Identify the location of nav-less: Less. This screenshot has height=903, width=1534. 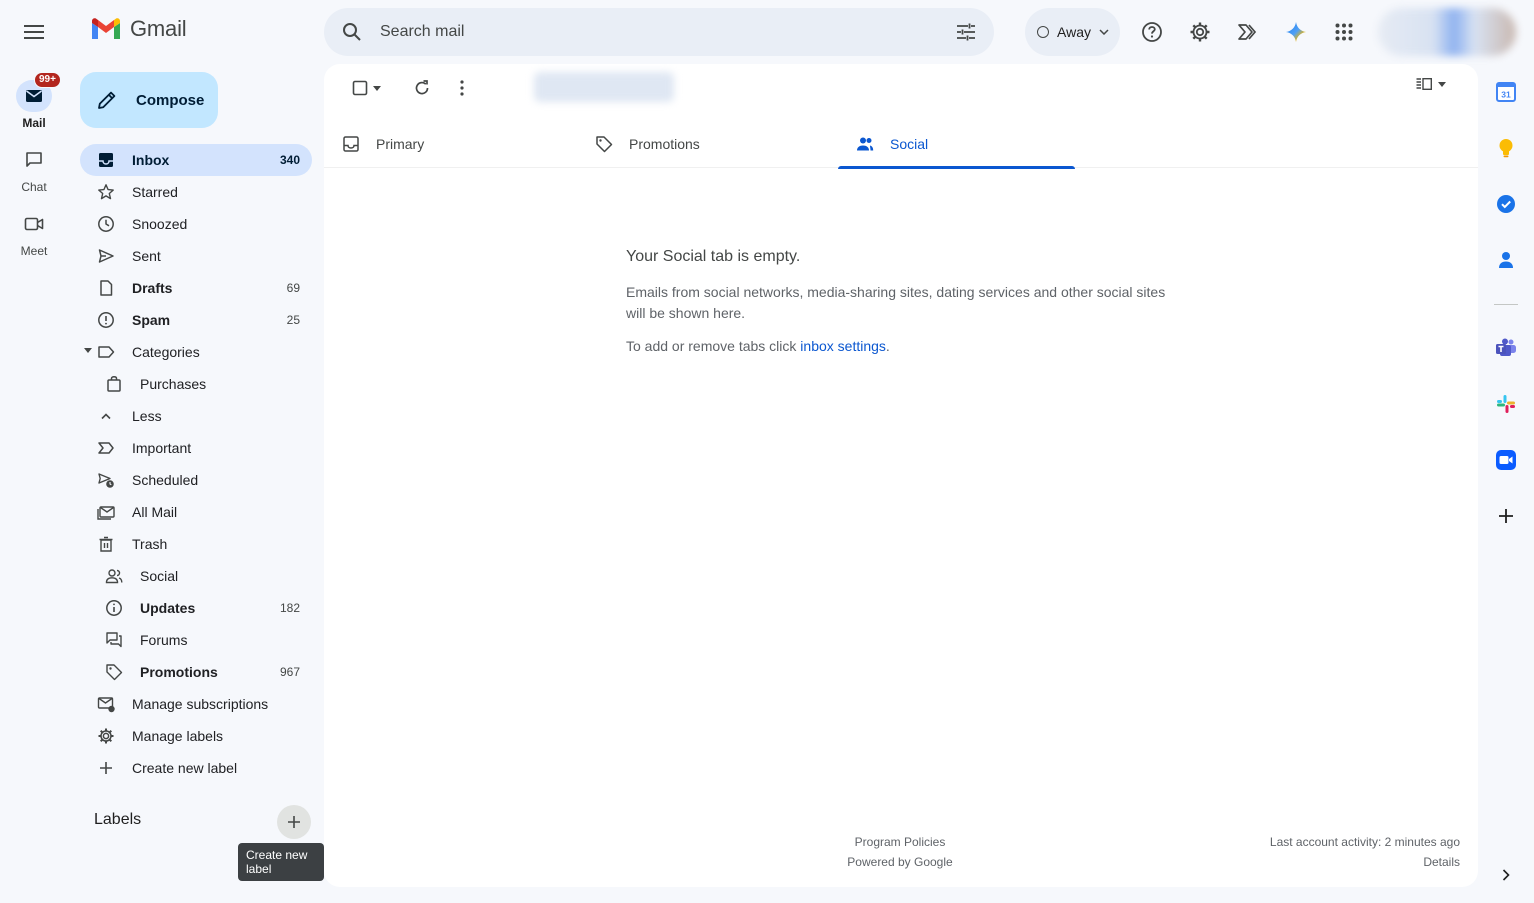
(196, 416).